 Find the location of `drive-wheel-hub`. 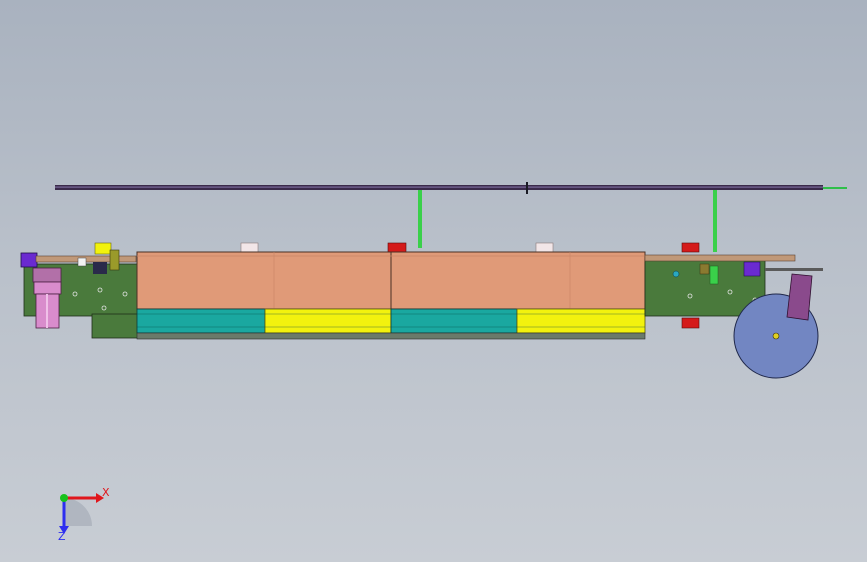

drive-wheel-hub is located at coordinates (776, 336).